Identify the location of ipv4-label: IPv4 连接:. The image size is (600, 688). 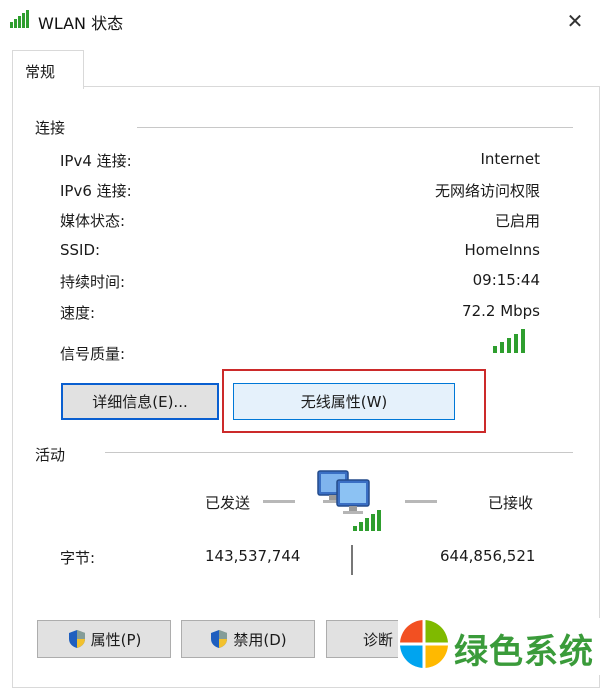
(96, 161).